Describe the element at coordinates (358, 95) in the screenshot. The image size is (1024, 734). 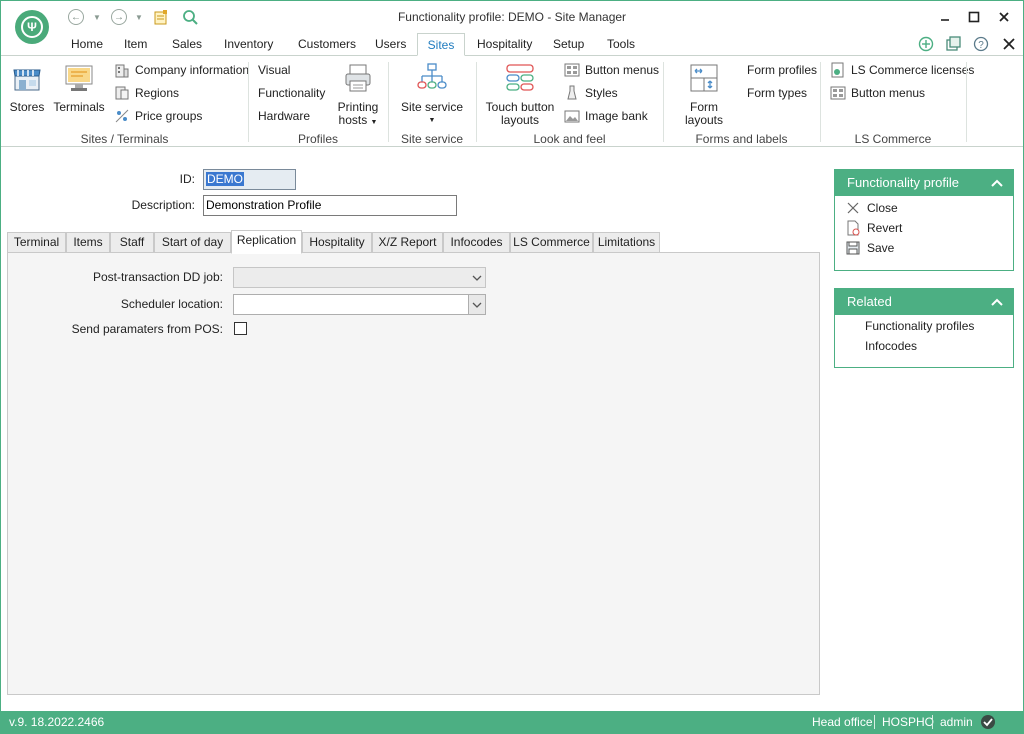
I see `printing-hosts-button: Printing hosts ▼` at that location.